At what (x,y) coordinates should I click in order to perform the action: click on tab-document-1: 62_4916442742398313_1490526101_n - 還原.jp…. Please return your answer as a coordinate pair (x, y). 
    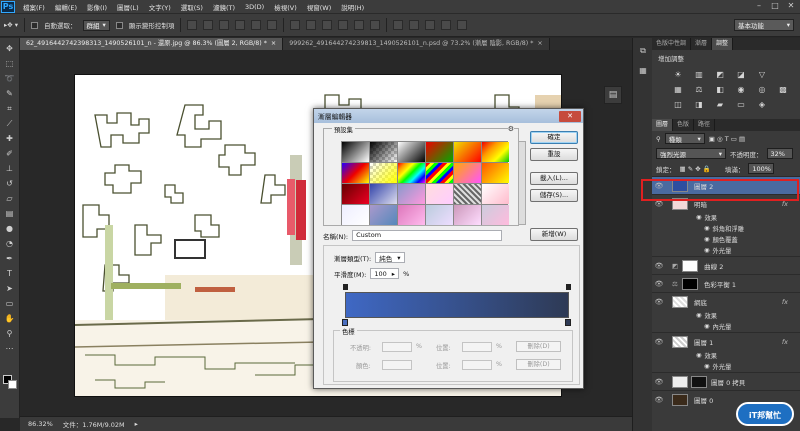
    Looking at the image, I should click on (152, 44).